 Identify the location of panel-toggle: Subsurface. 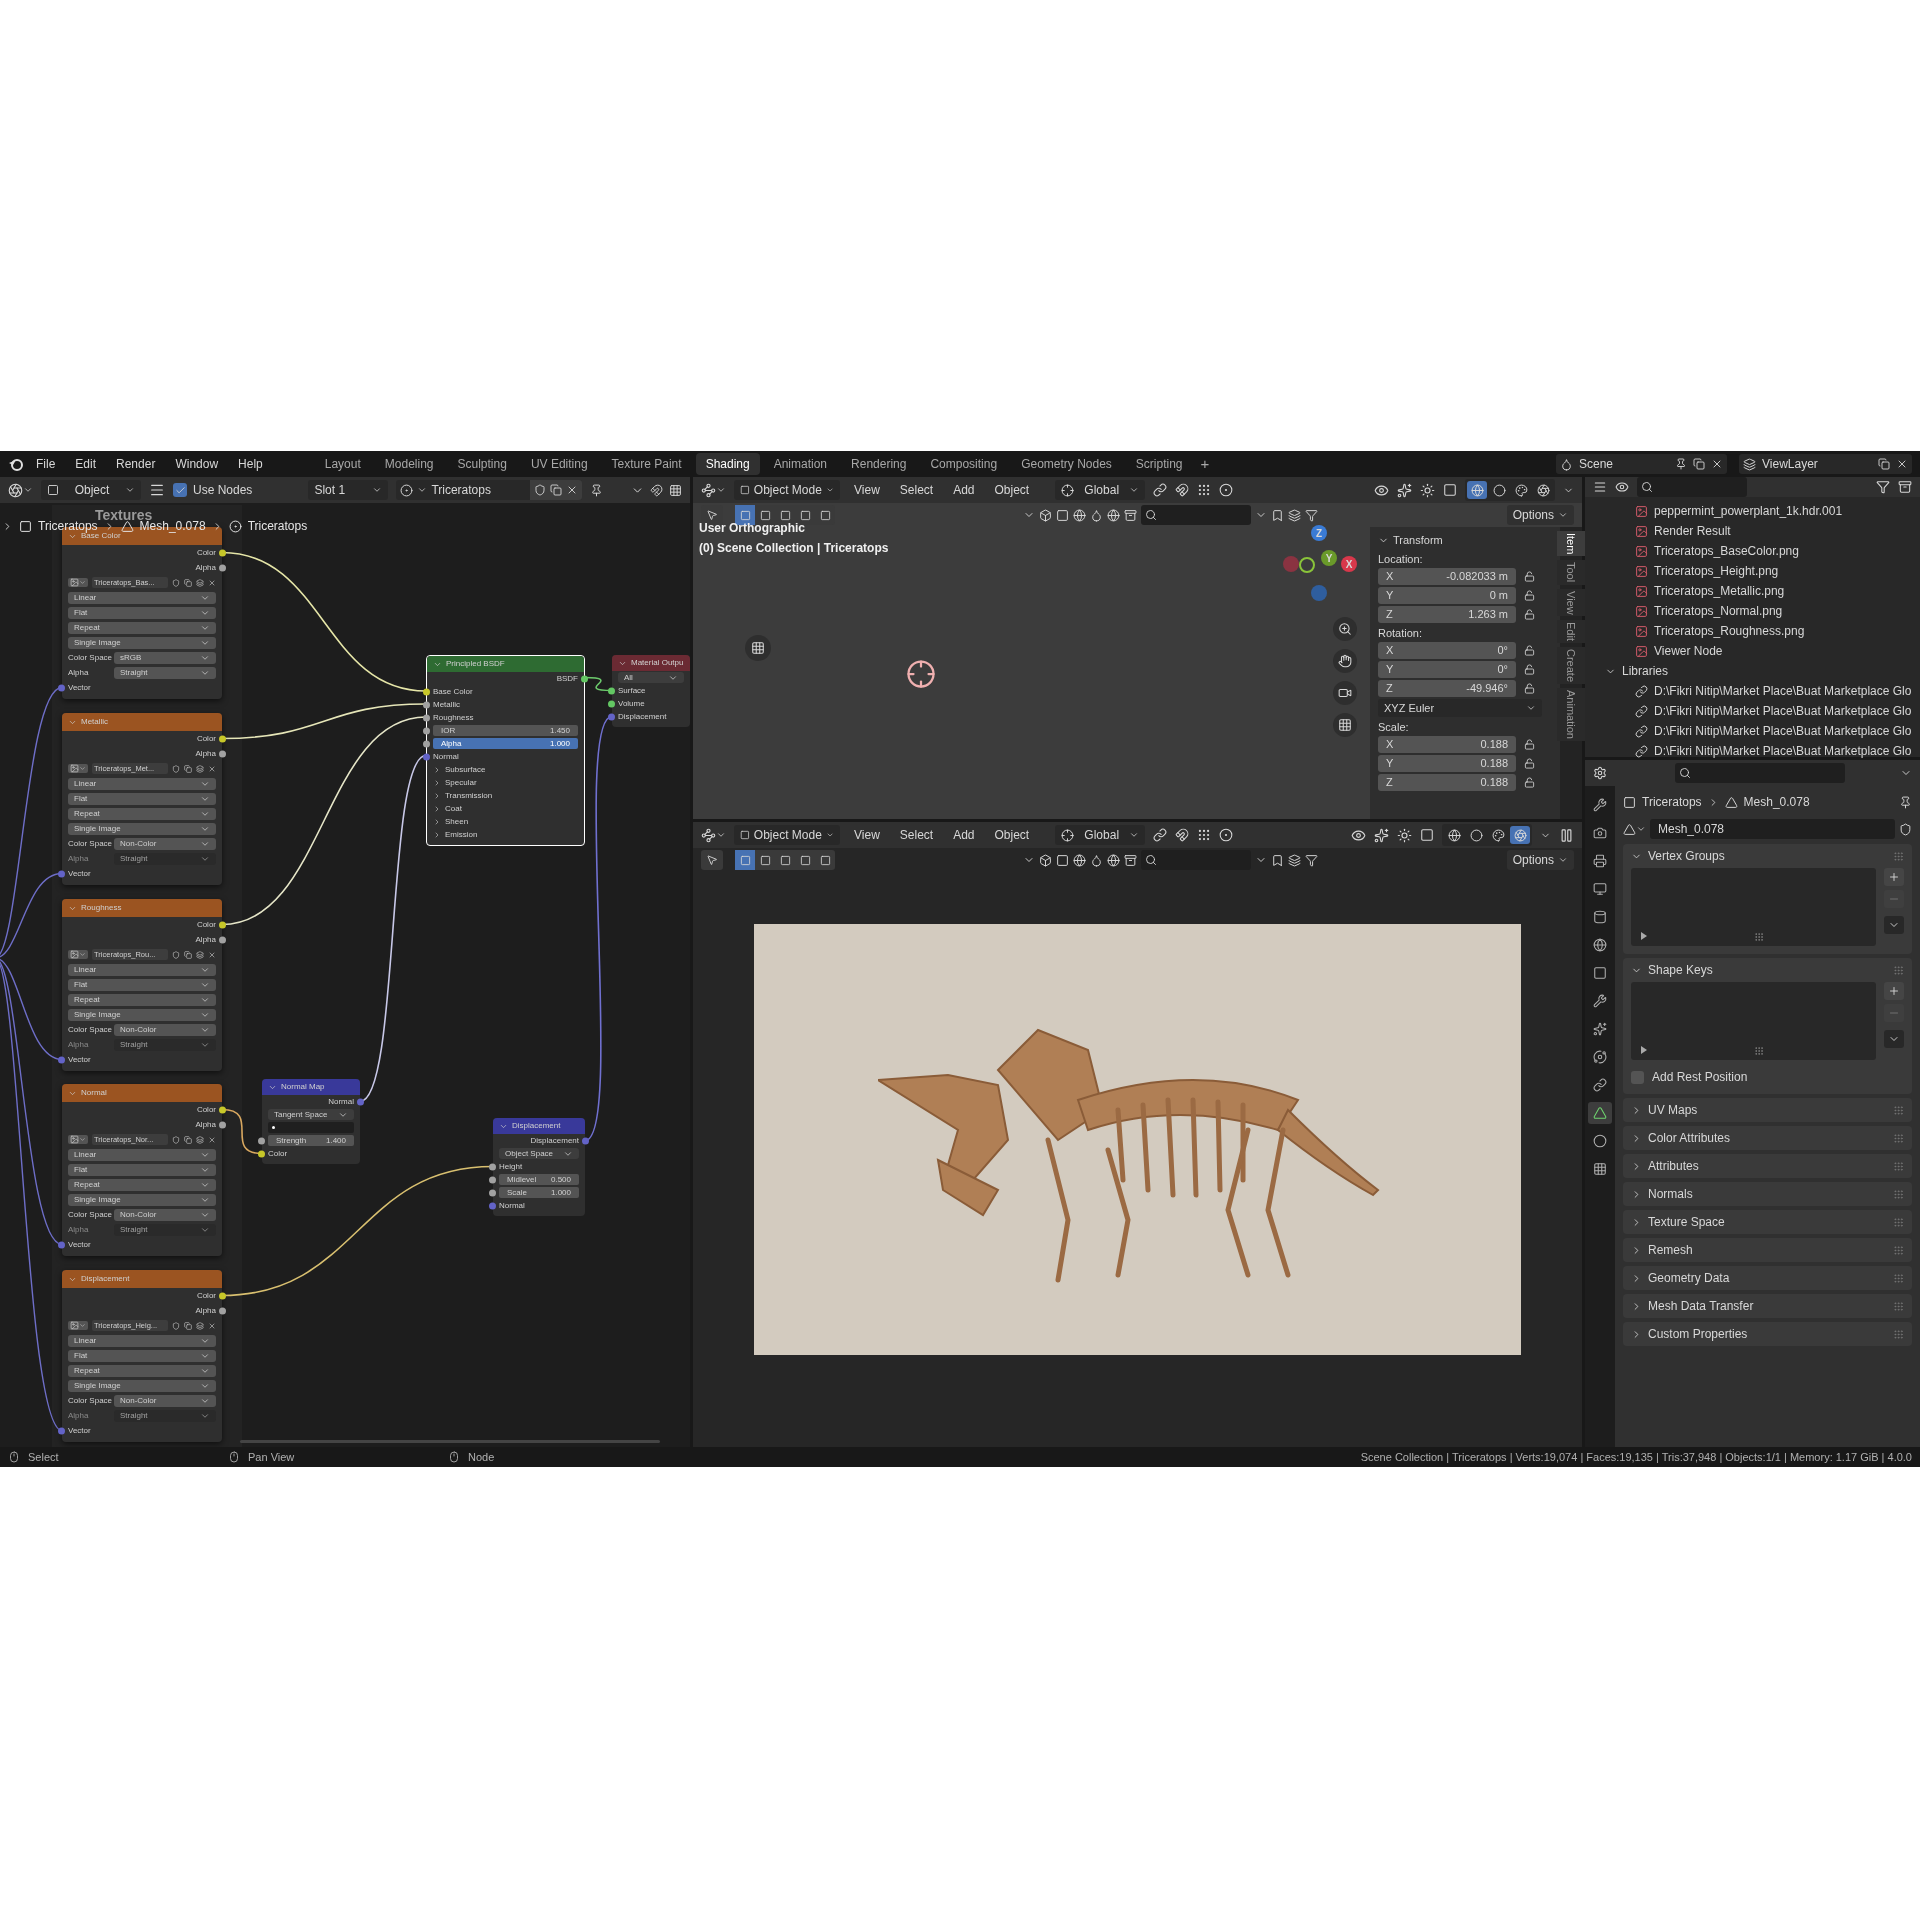
(459, 769).